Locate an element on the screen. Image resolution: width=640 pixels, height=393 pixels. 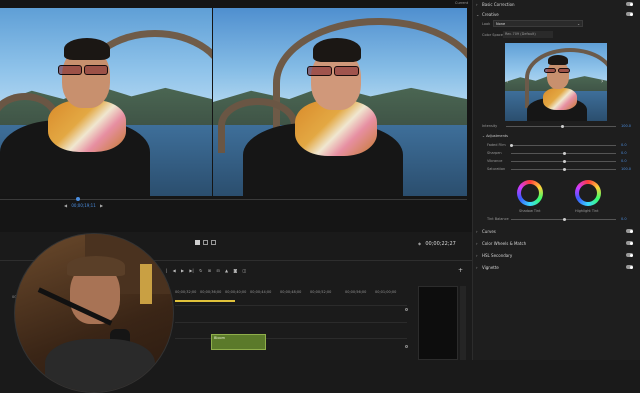
look-next-icon: › is located at coordinates (602, 81).